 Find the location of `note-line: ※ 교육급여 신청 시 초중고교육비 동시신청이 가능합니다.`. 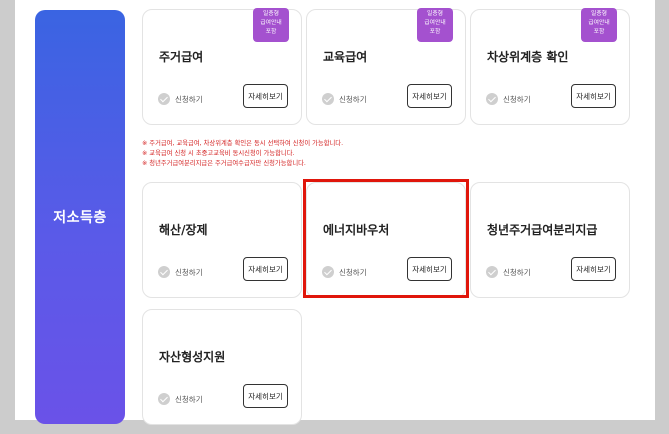

note-line: ※ 교육급여 신청 시 초중고교육비 동시신청이 가능합니다. is located at coordinates (218, 153).